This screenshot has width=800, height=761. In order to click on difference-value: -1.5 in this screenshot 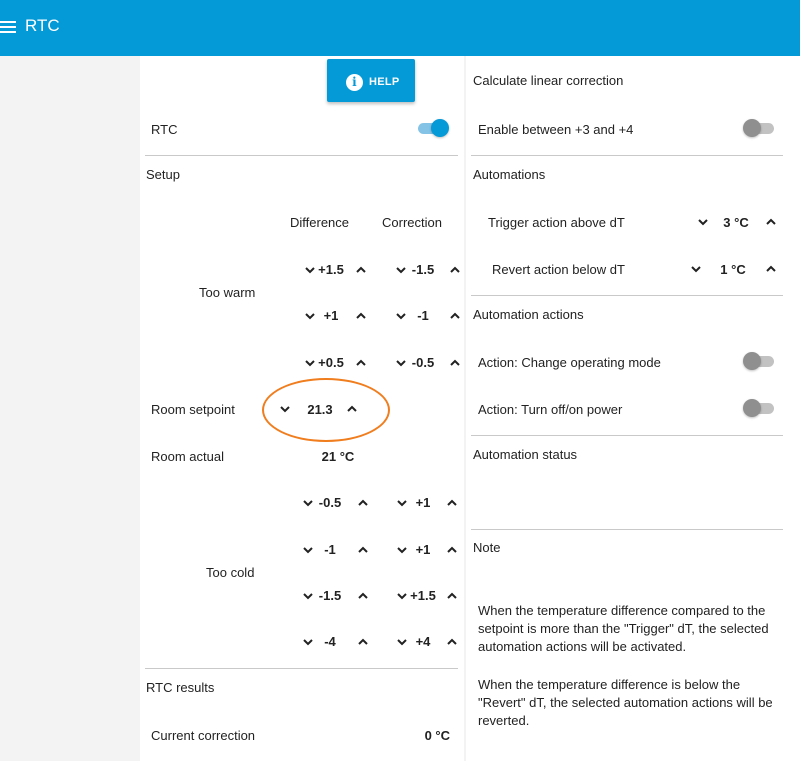, I will do `click(330, 595)`.